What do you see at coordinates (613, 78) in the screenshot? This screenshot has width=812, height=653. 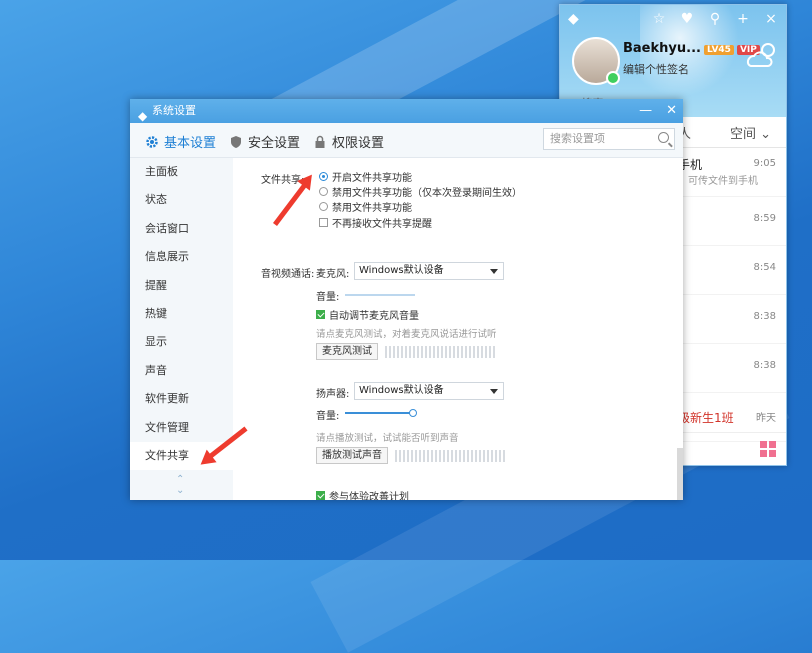 I see `online-status-icon` at bounding box center [613, 78].